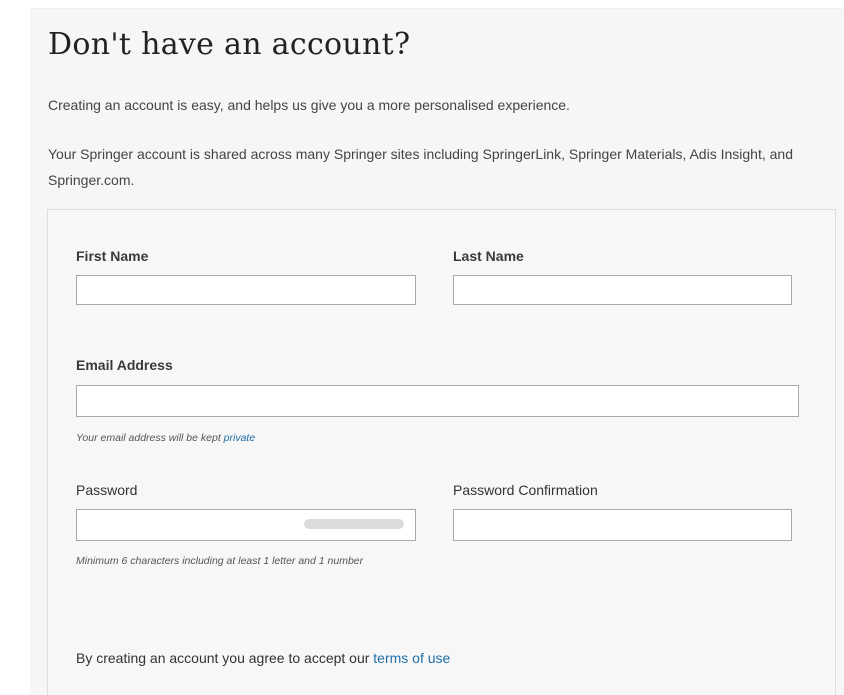 The image size is (844, 695). I want to click on email-input, so click(437, 401).